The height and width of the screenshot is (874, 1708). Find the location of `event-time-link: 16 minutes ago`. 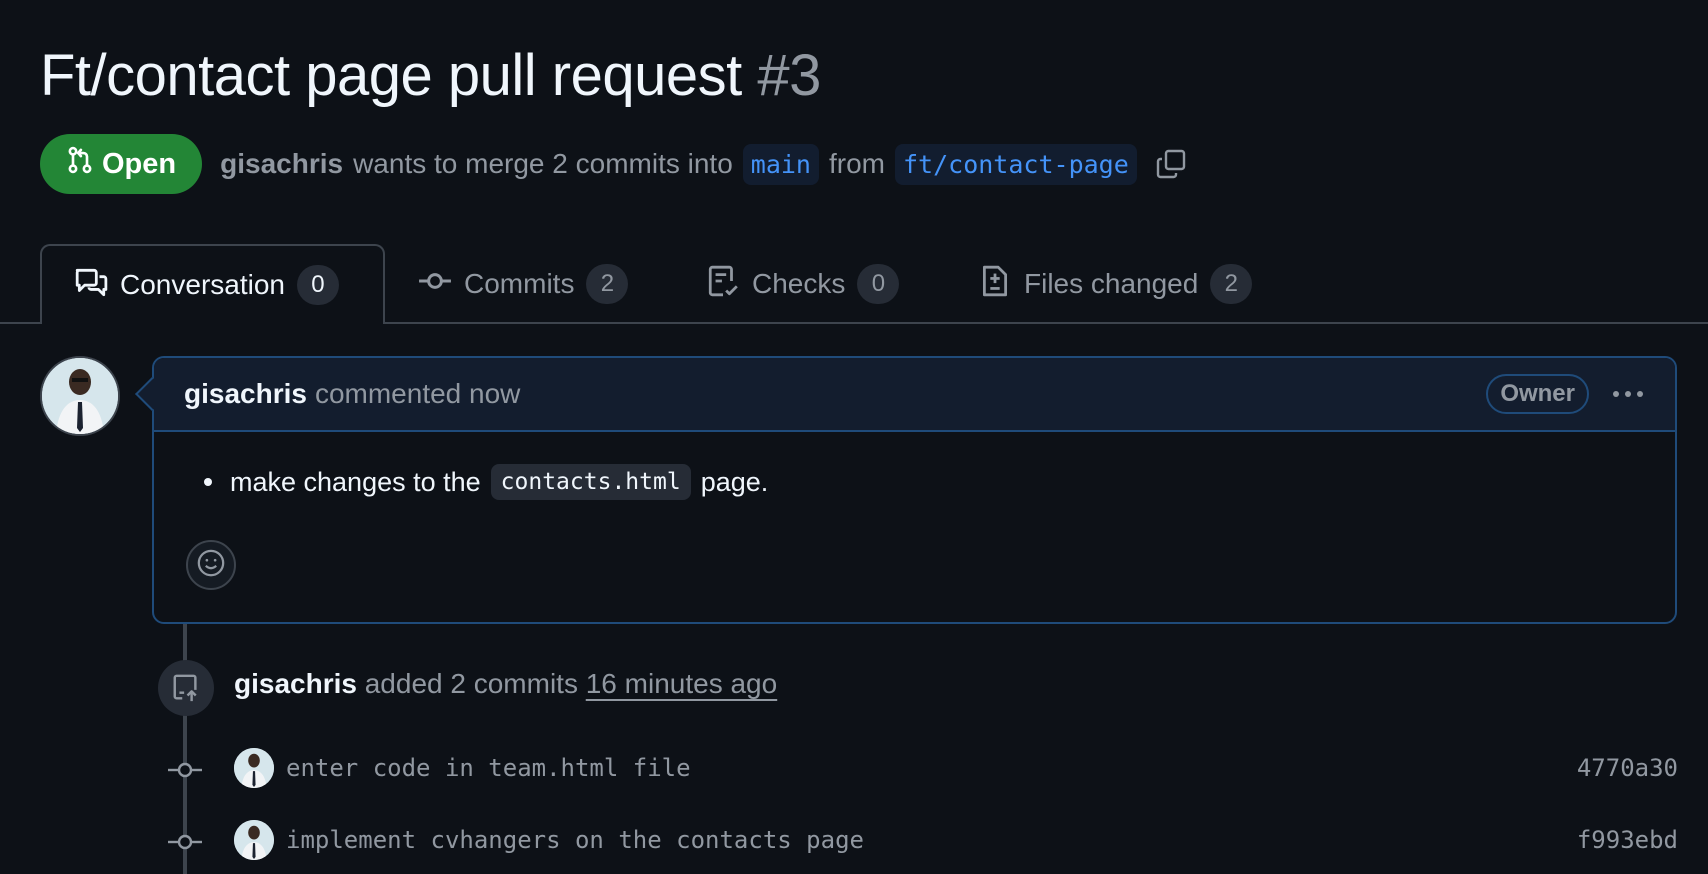

event-time-link: 16 minutes ago is located at coordinates (681, 683).